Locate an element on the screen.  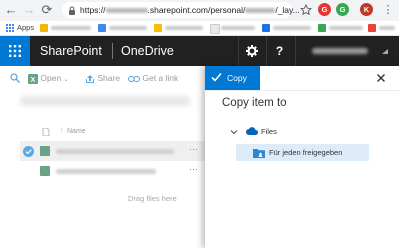
panel-title: Copy item to is located at coordinates (254, 103).